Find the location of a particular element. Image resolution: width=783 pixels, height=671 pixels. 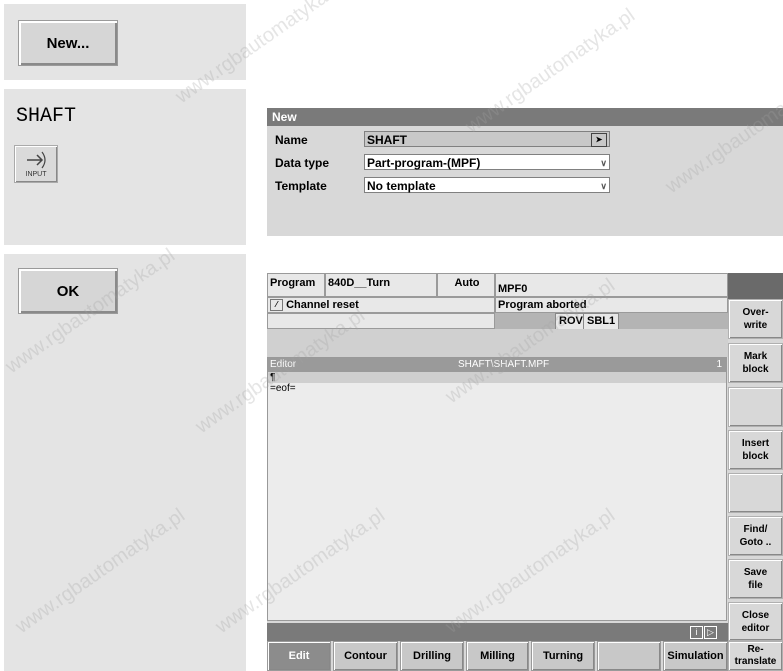

contour-softkey: Contour is located at coordinates (365, 656).